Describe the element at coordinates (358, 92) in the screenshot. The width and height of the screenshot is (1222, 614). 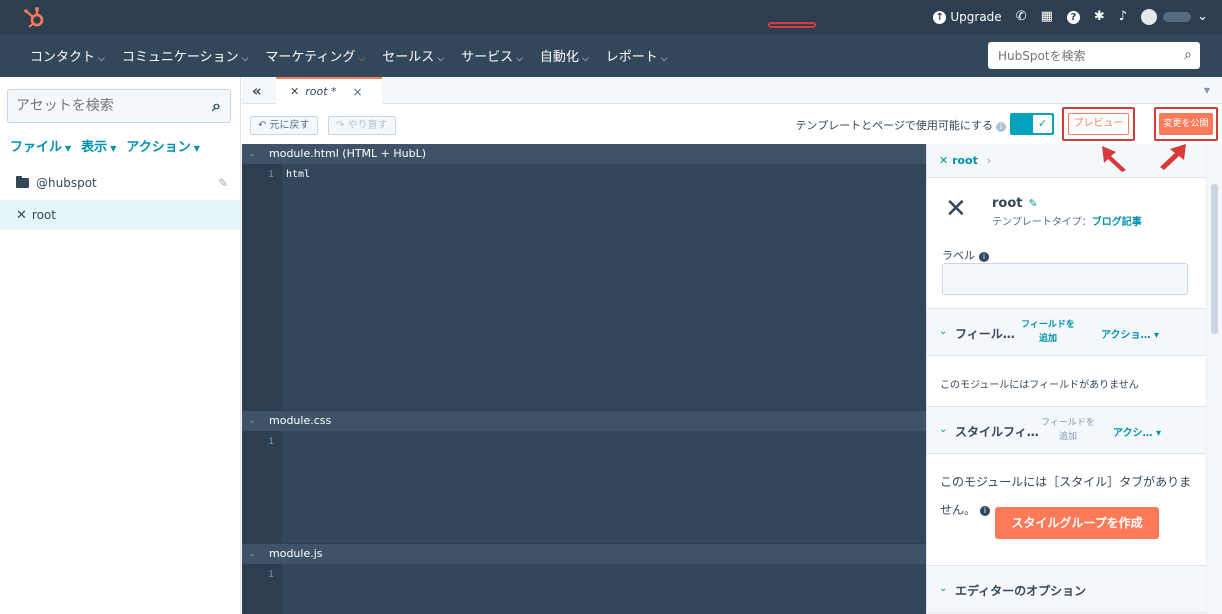
I see `close-tab-icon: ×` at that location.